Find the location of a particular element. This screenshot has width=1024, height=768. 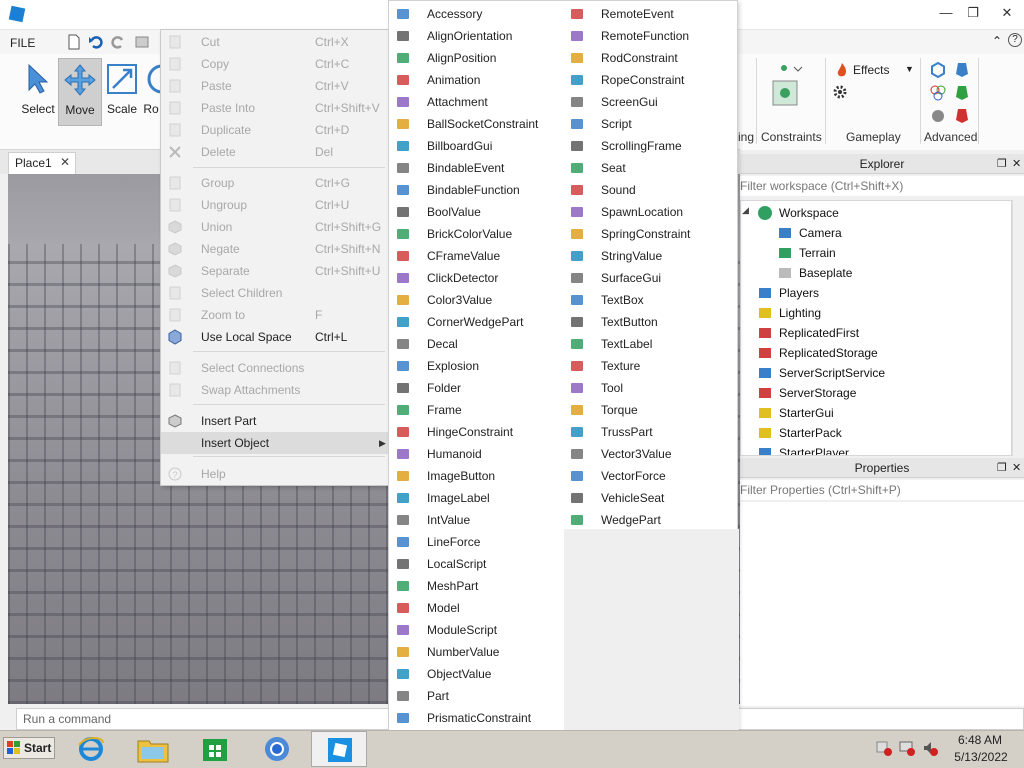

context-menu-item-negate: Negate Ctrl+Shift+N is located at coordinates (275, 249).